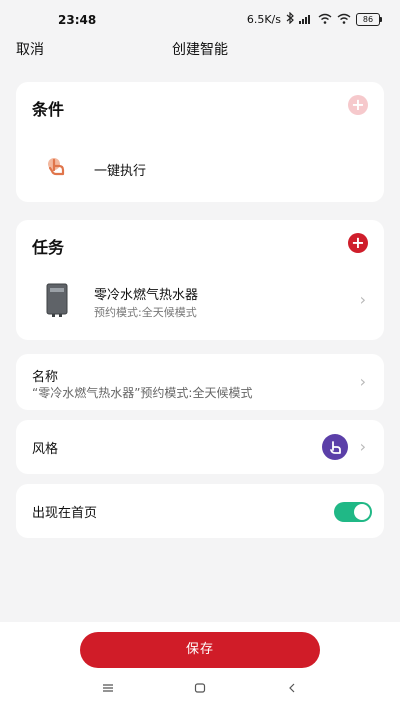 The image size is (400, 711). I want to click on menu-icon, so click(108, 690).